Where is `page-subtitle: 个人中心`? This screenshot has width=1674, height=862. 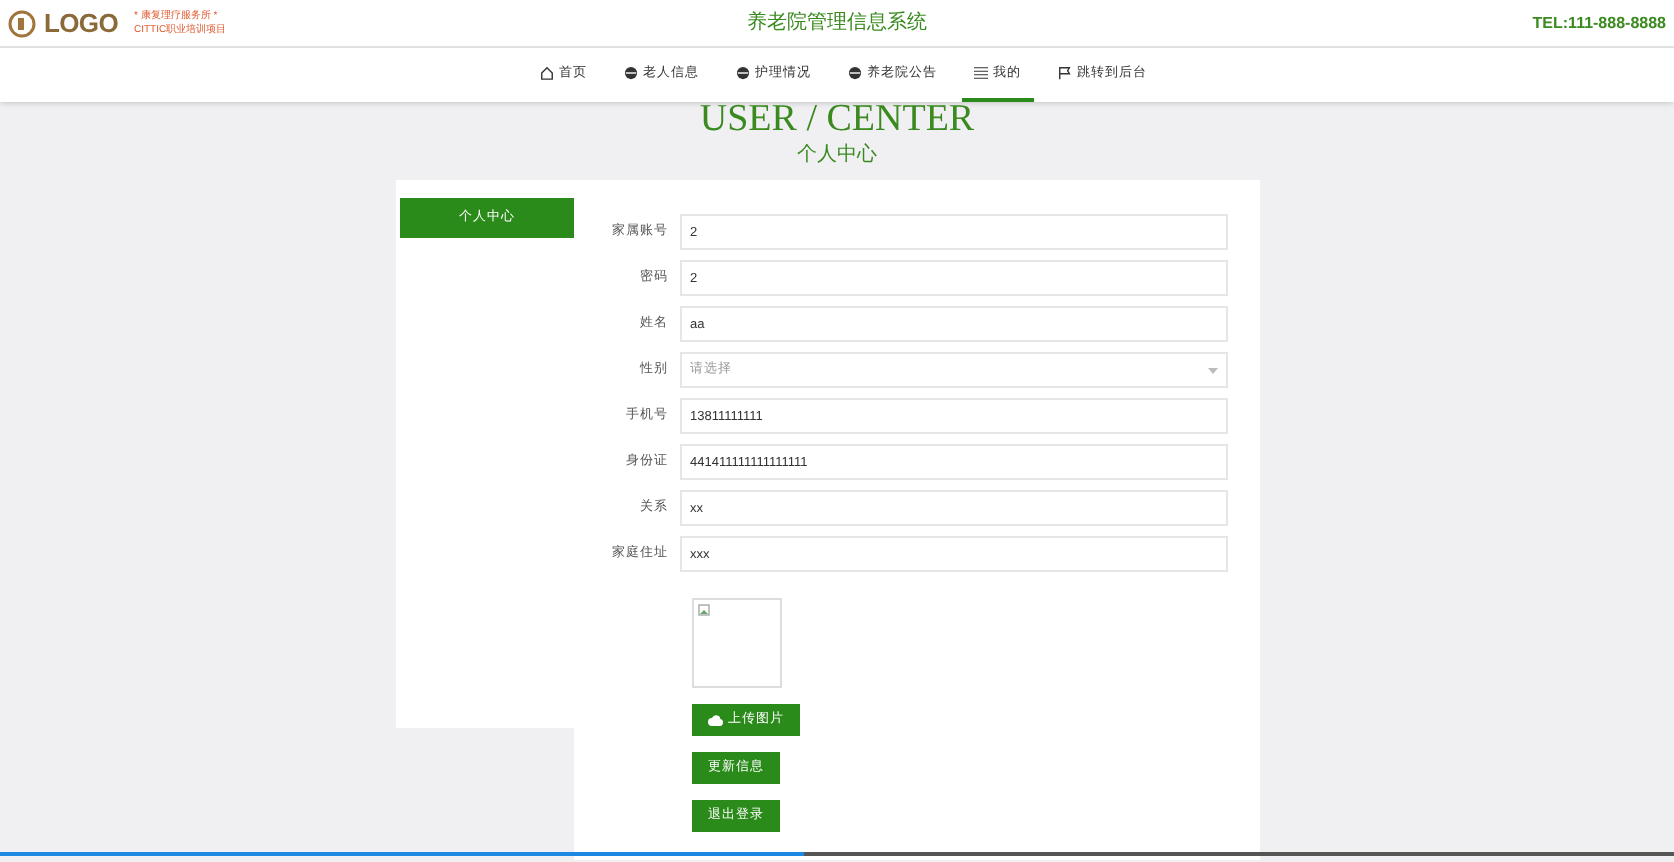 page-subtitle: 个人中心 is located at coordinates (837, 156).